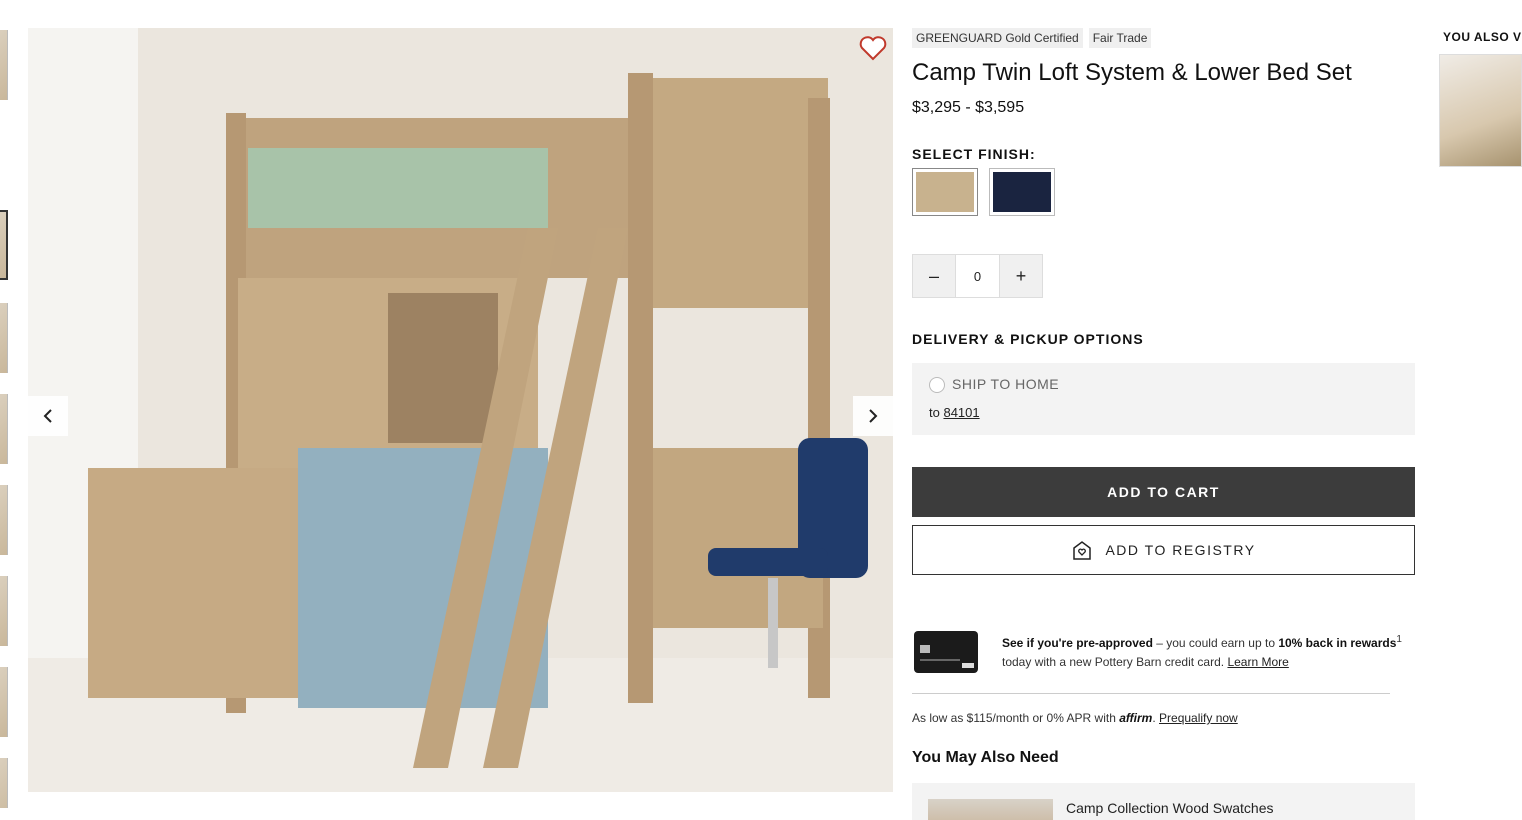  Describe the element at coordinates (1482, 37) in the screenshot. I see `also-viewed-heading: YOU ALSO VI` at that location.